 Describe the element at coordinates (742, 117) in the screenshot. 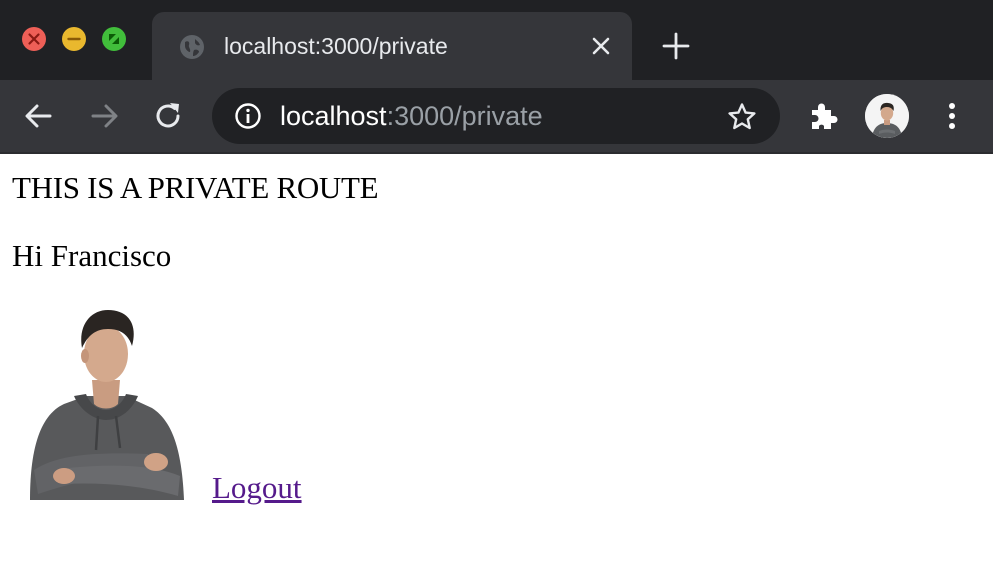

I see `bookmark-star-icon` at that location.